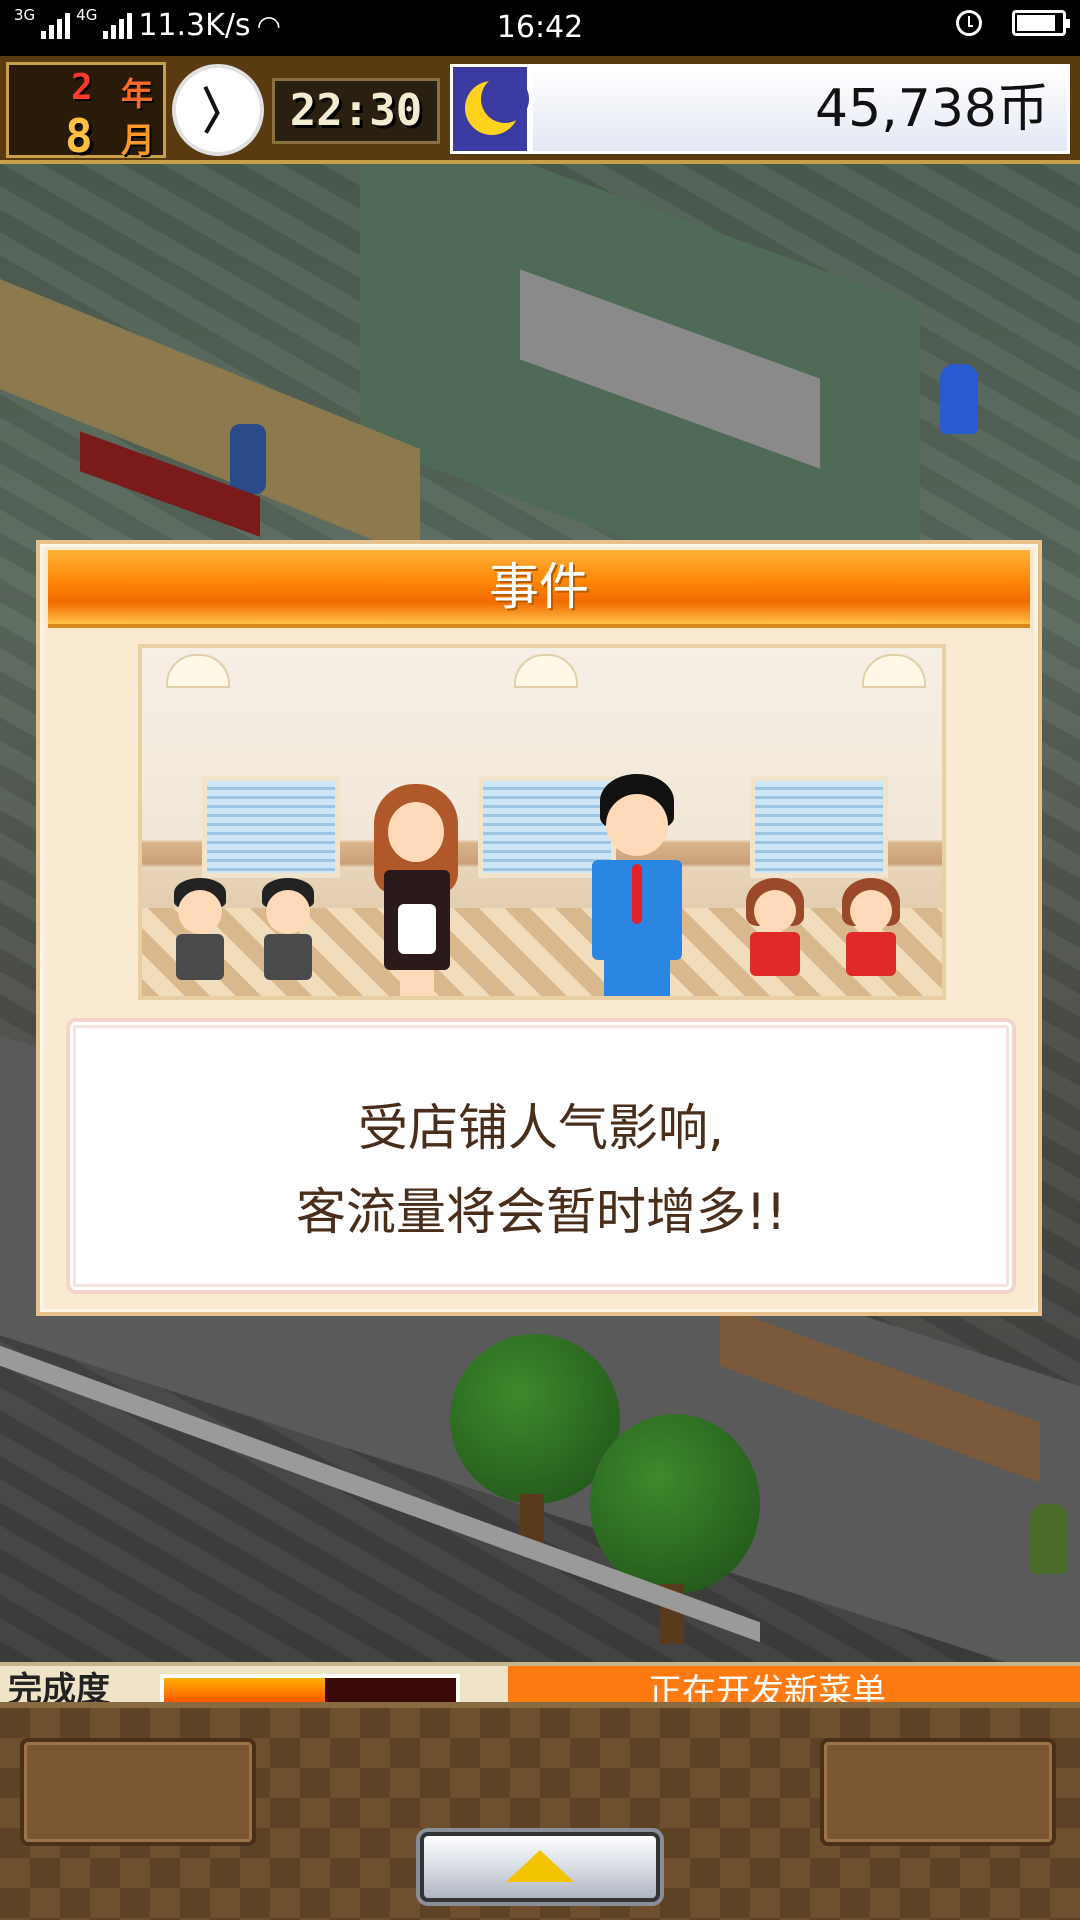  What do you see at coordinates (59, 1688) in the screenshot?
I see `completion-label: 完成度` at bounding box center [59, 1688].